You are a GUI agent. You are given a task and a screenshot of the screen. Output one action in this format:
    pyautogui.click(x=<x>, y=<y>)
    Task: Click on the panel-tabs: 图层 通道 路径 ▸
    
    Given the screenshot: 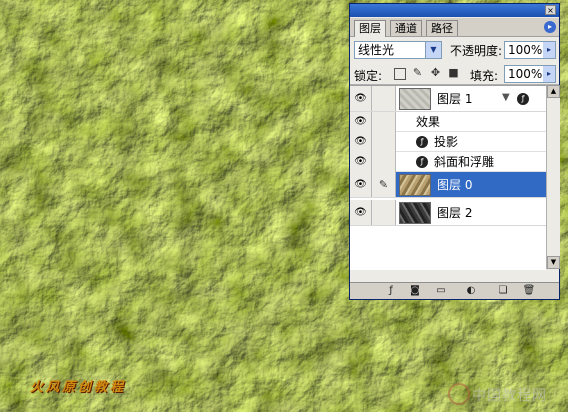 What is the action you would take?
    pyautogui.click(x=454, y=27)
    